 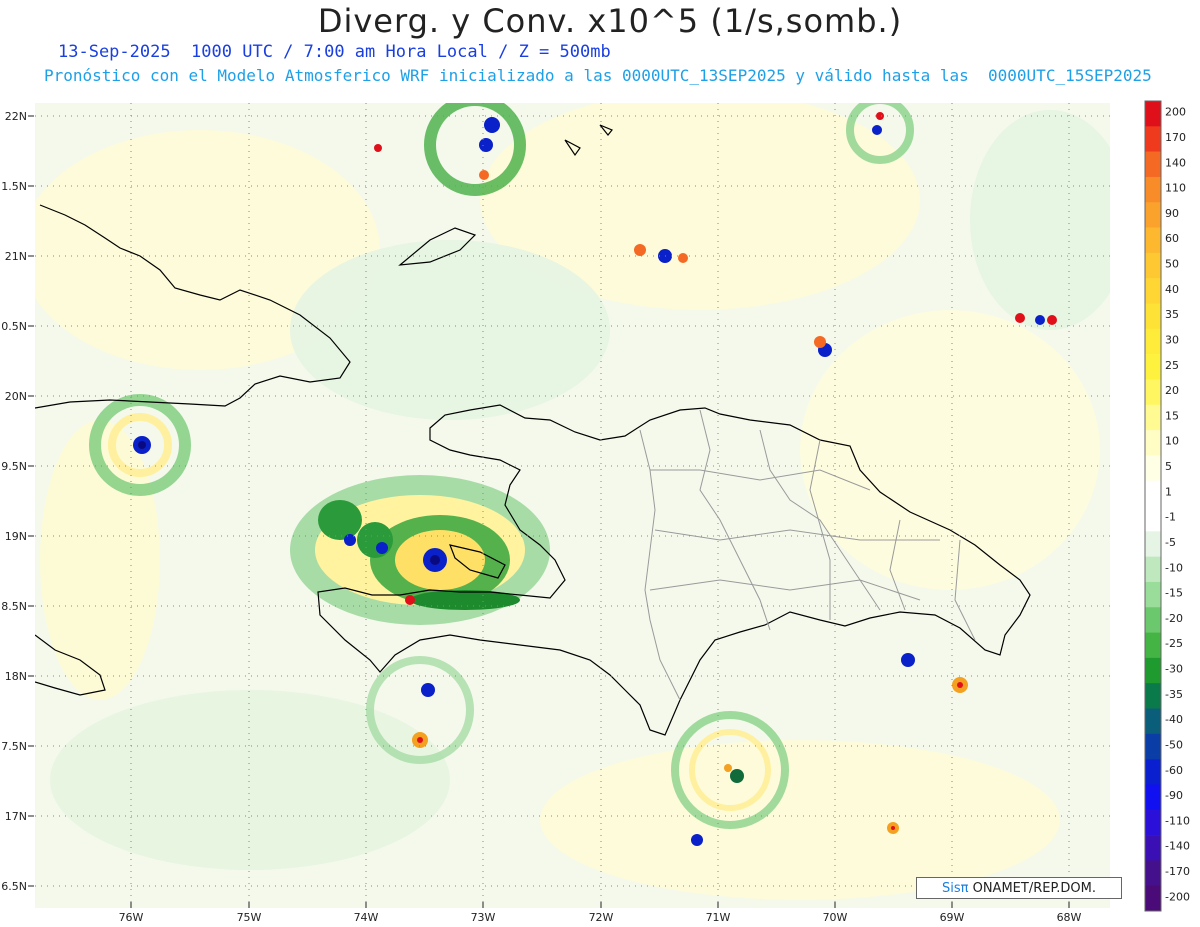 I want to click on lon-label: 73W, so click(x=483, y=917).